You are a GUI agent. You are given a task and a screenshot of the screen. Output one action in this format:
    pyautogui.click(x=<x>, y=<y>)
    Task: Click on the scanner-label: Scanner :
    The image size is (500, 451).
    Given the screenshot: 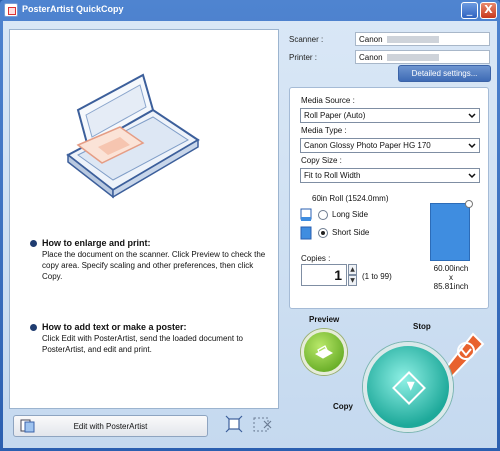 What is the action you would take?
    pyautogui.click(x=306, y=39)
    